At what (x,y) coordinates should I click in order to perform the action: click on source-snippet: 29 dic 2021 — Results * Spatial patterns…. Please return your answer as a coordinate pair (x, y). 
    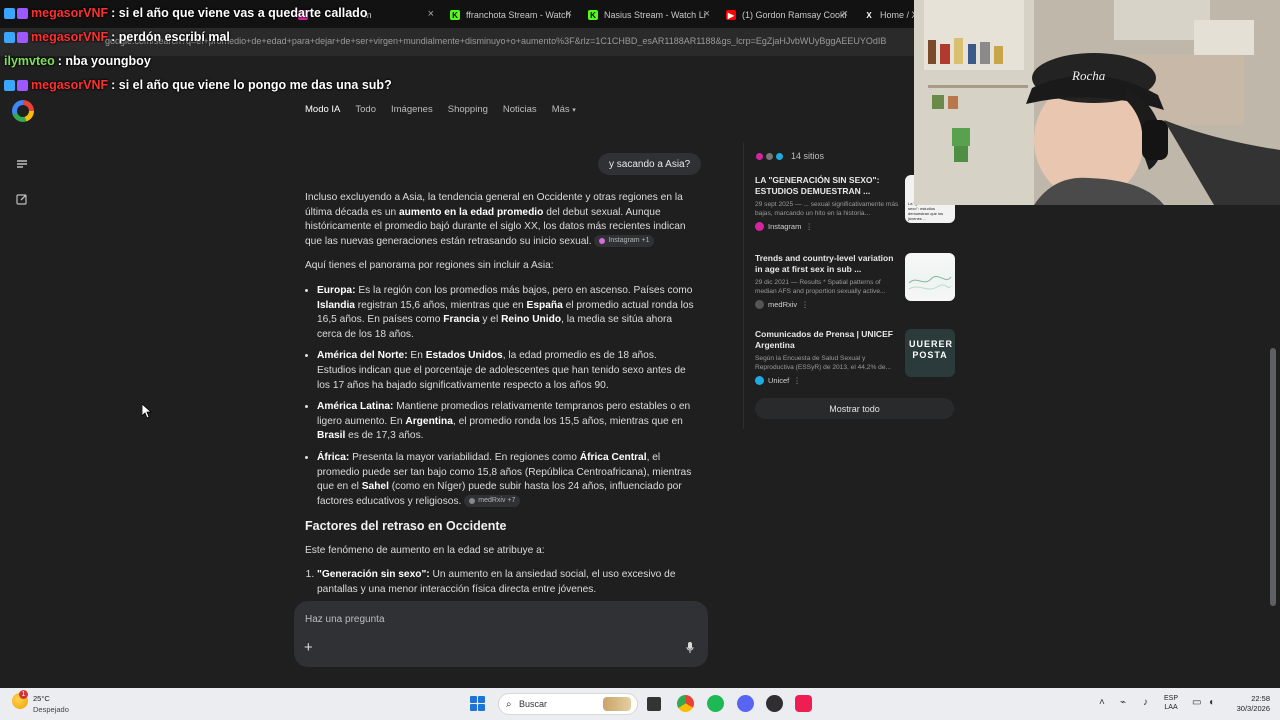
    Looking at the image, I should click on (820, 287).